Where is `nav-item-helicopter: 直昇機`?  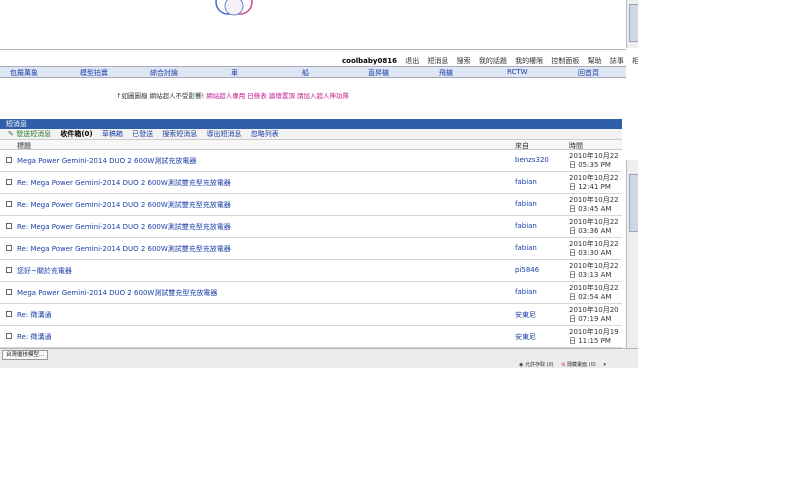
nav-item-helicopter: 直昇機 is located at coordinates (378, 73).